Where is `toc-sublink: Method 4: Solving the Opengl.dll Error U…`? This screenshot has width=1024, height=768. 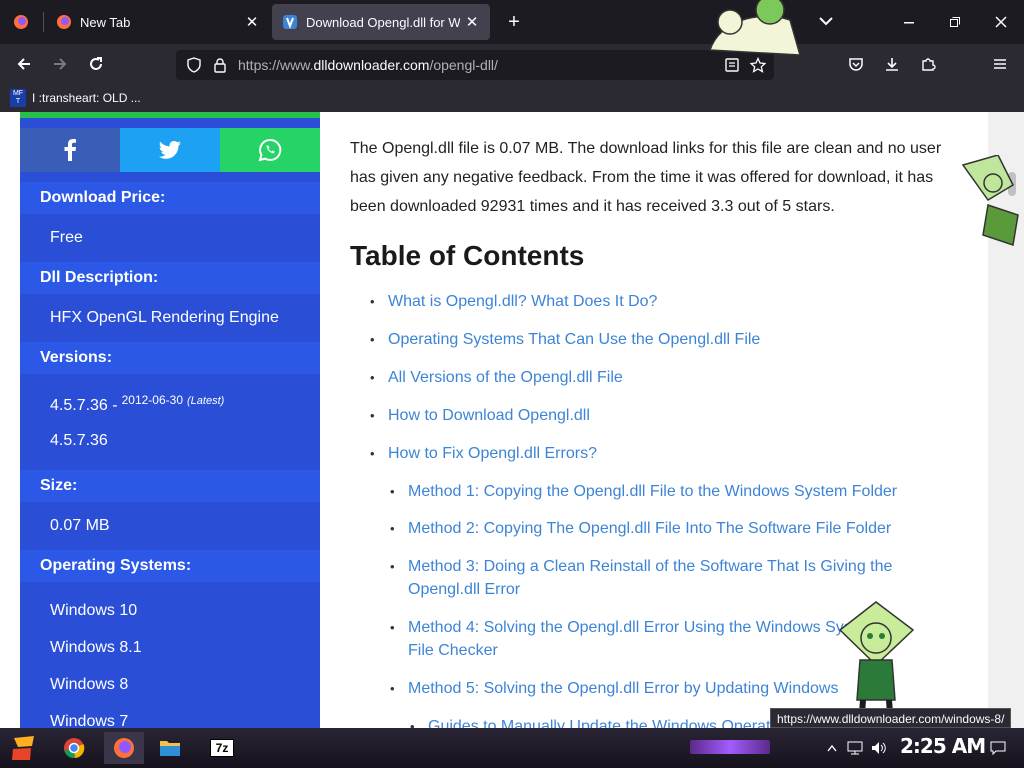
toc-sublink: Method 4: Solving the Opengl.dll Error U… is located at coordinates (639, 639).